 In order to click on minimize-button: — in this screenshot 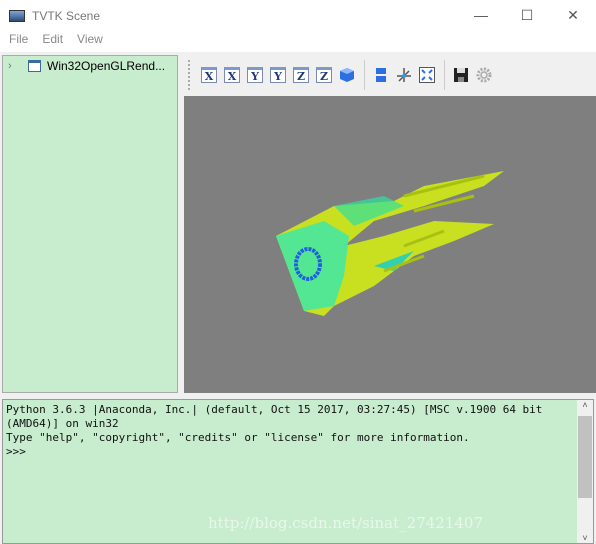, I will do `click(481, 15)`.